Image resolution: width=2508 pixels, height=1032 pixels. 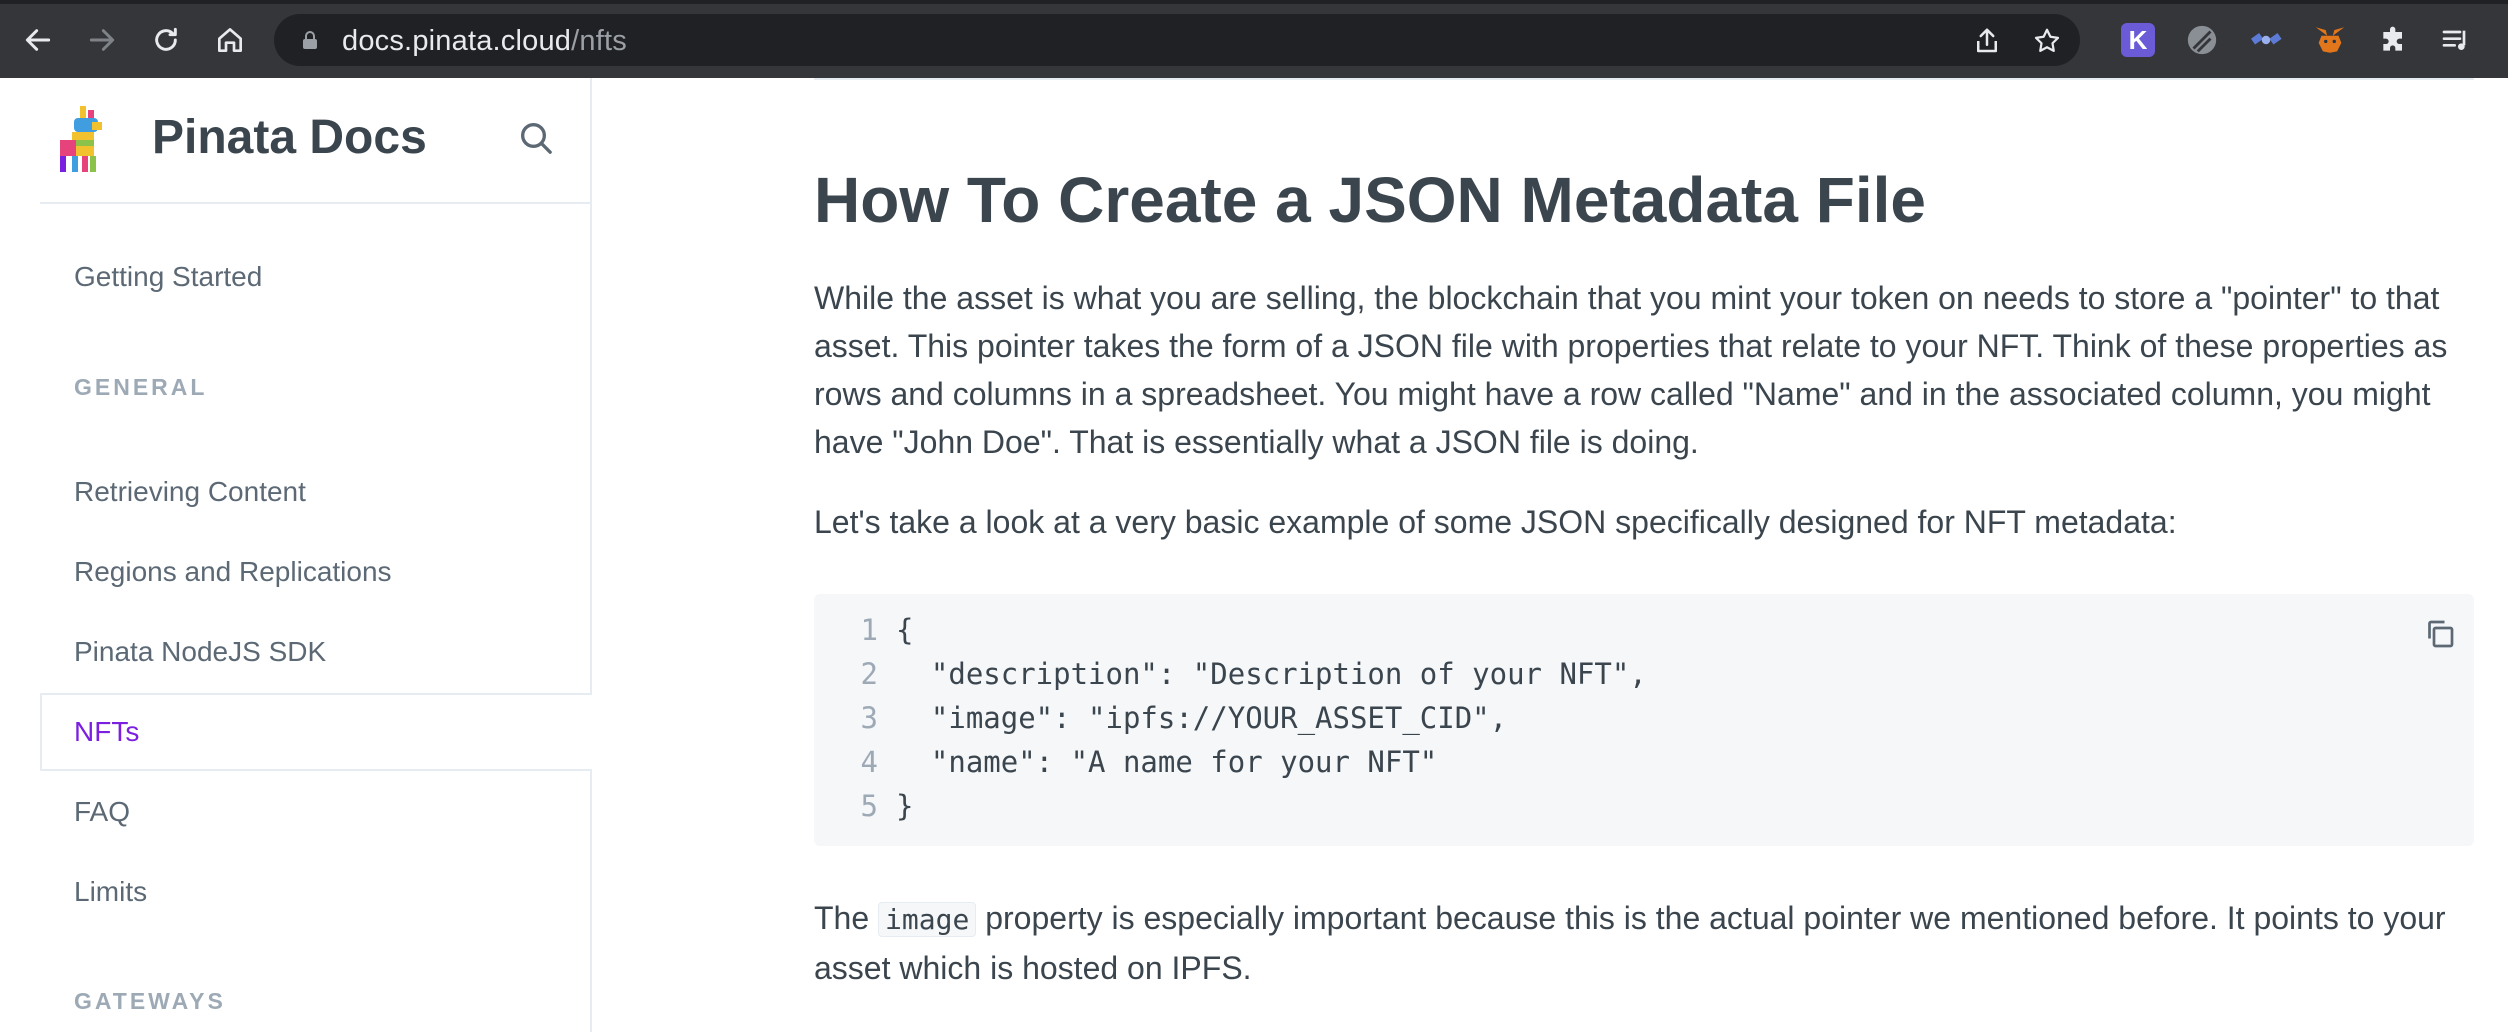 I want to click on browser-toolbar: docs.pinata.cloud/nfts K, so click(x=1254, y=39).